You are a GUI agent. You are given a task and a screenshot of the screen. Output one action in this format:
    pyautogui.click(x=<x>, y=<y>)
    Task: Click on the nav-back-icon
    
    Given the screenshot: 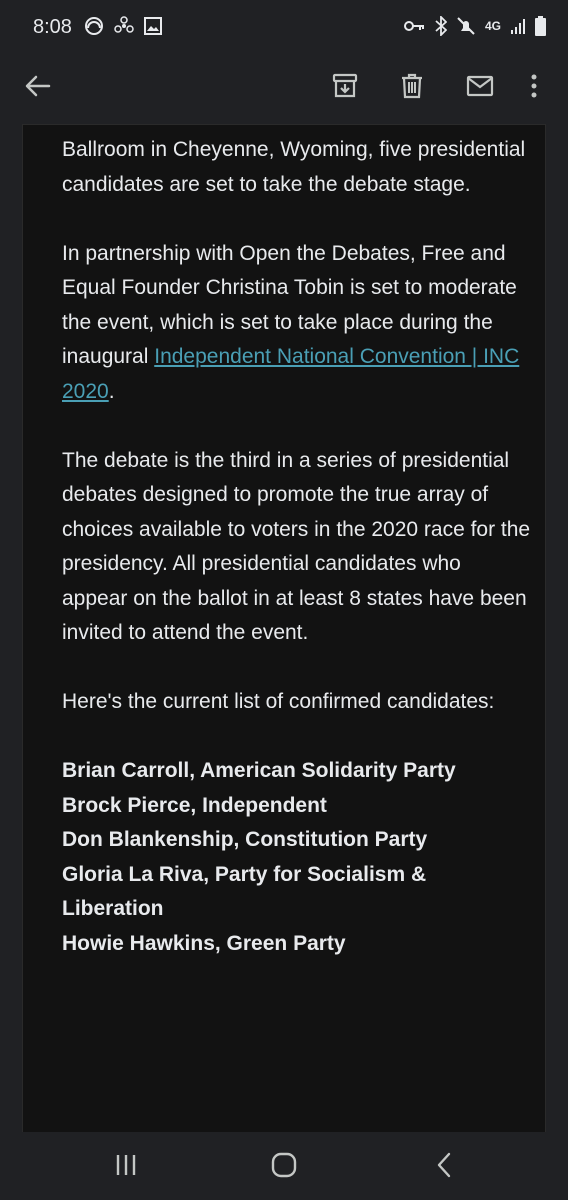 What is the action you would take?
    pyautogui.click(x=444, y=1167)
    